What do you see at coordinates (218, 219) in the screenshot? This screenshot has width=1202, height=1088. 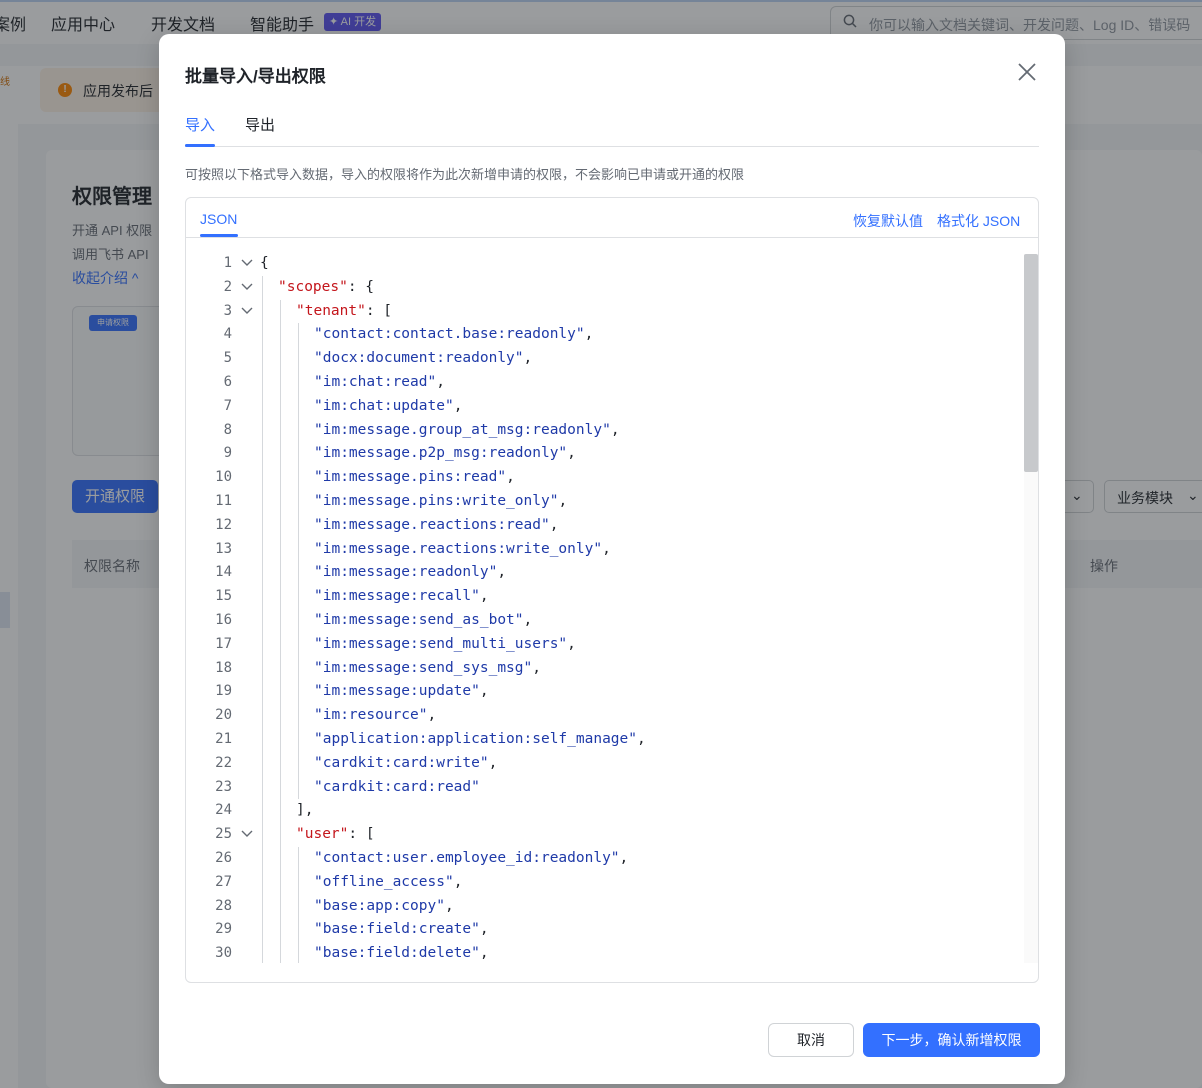 I see `tab-json: JSON` at bounding box center [218, 219].